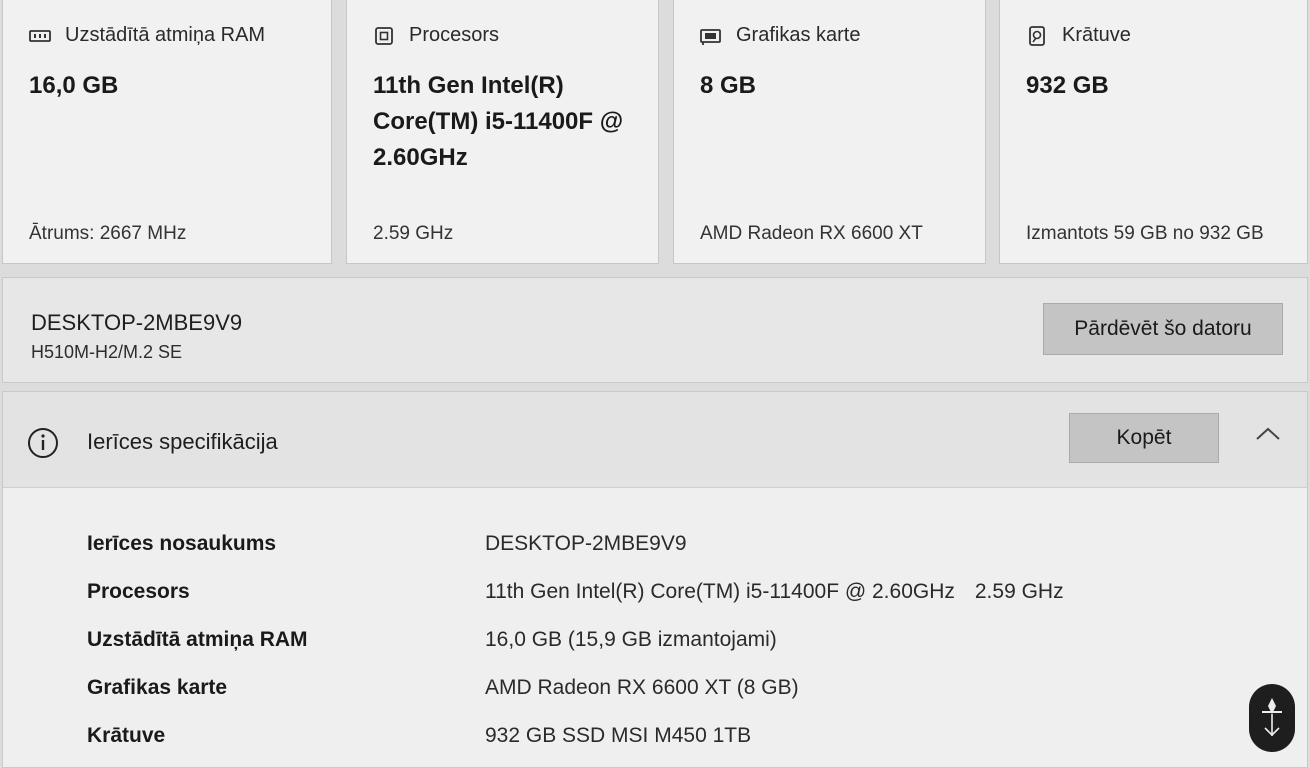  What do you see at coordinates (811, 233) in the screenshot?
I see `card-subtext: AMD Radeon RX 6600 XT` at bounding box center [811, 233].